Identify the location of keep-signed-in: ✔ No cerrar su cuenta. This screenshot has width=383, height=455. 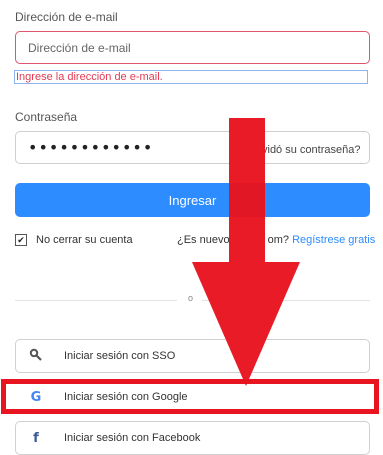
(74, 240).